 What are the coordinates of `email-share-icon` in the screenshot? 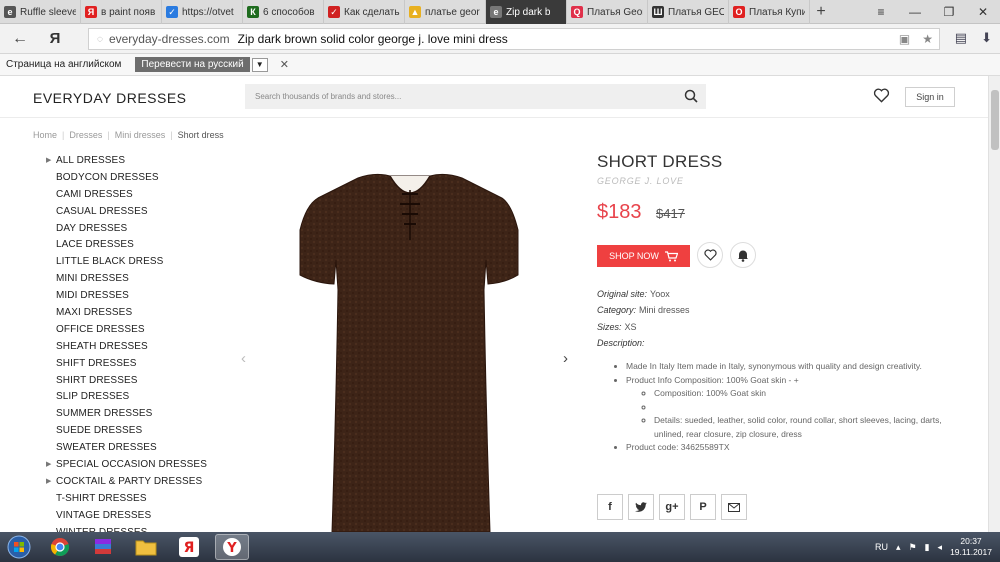 It's located at (734, 507).